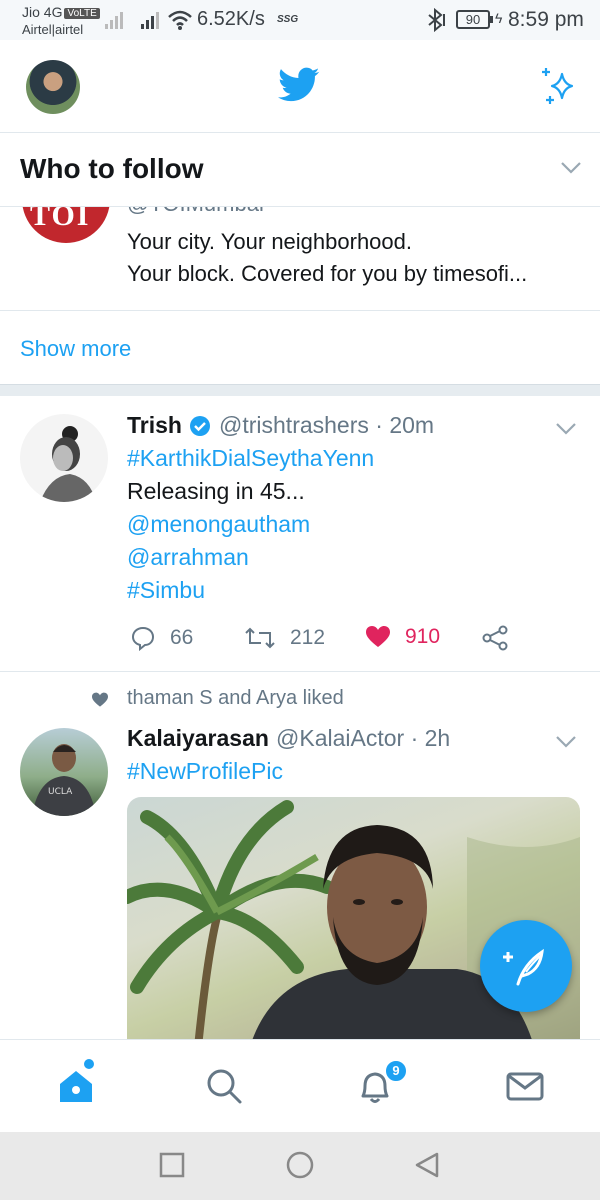 This screenshot has height=1200, width=600. I want to click on hashtag-link: #Simbu, so click(166, 590).